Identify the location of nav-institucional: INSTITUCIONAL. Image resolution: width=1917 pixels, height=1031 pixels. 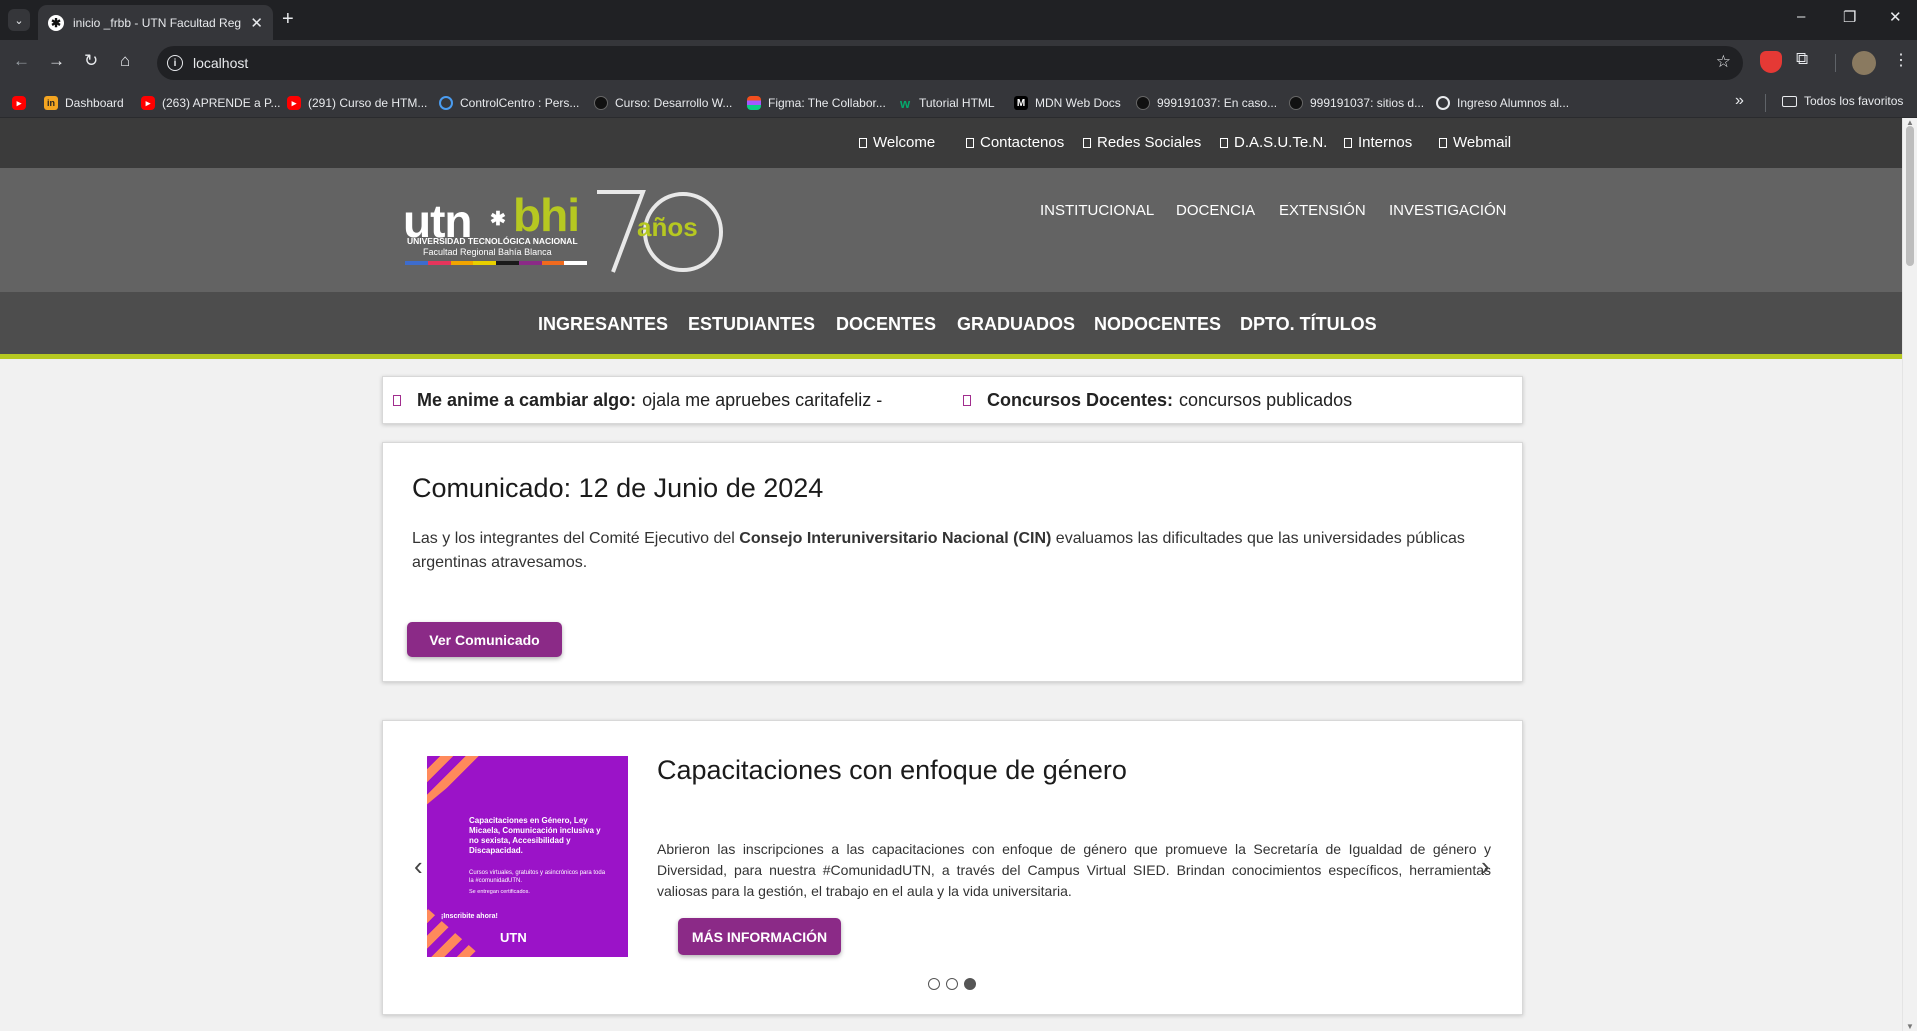
(1097, 210).